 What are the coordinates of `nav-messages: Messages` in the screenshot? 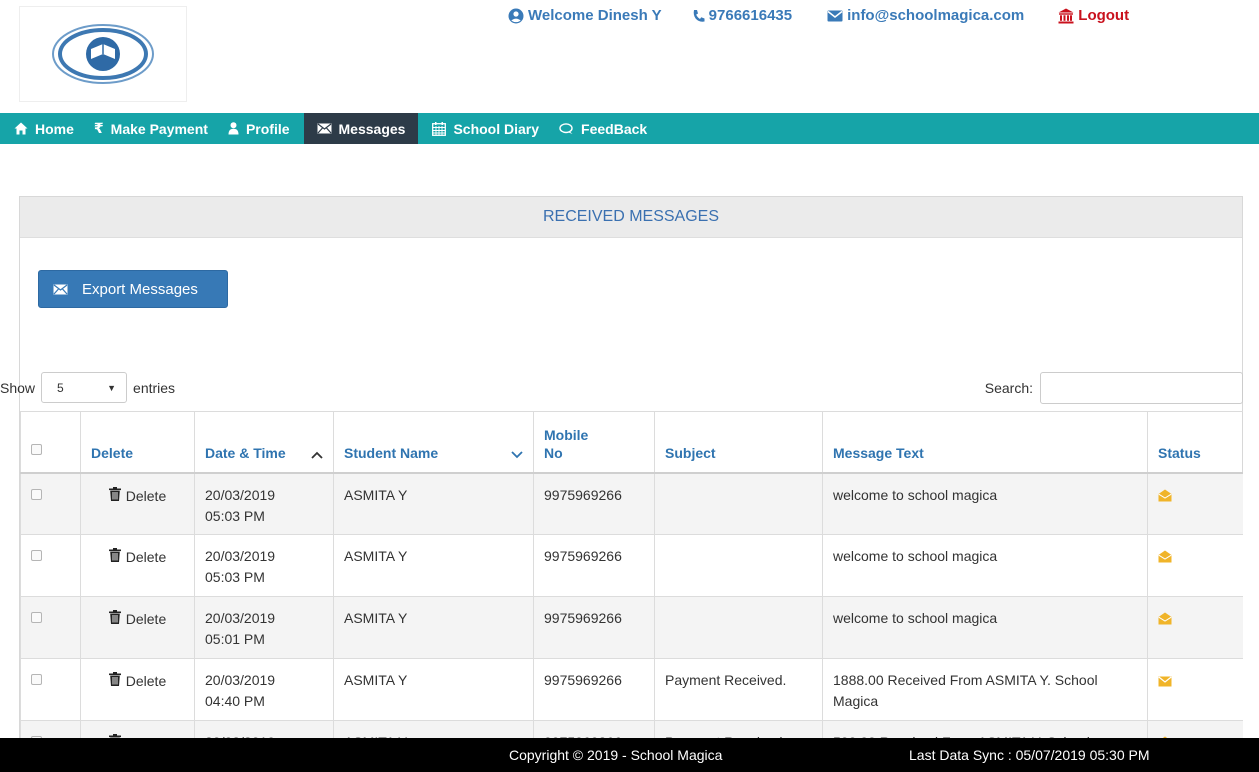 It's located at (361, 128).